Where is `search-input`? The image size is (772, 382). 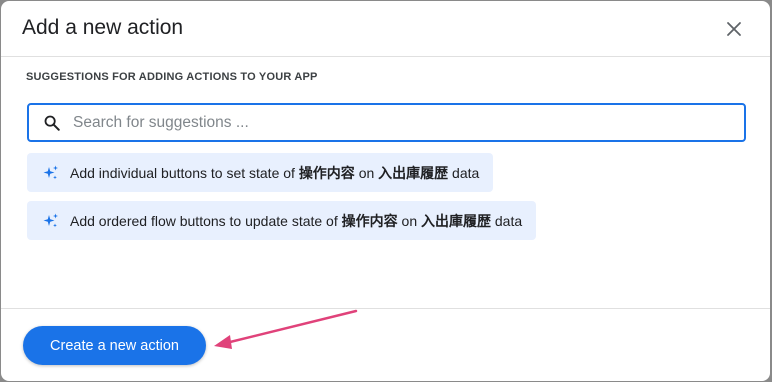 search-input is located at coordinates (403, 122).